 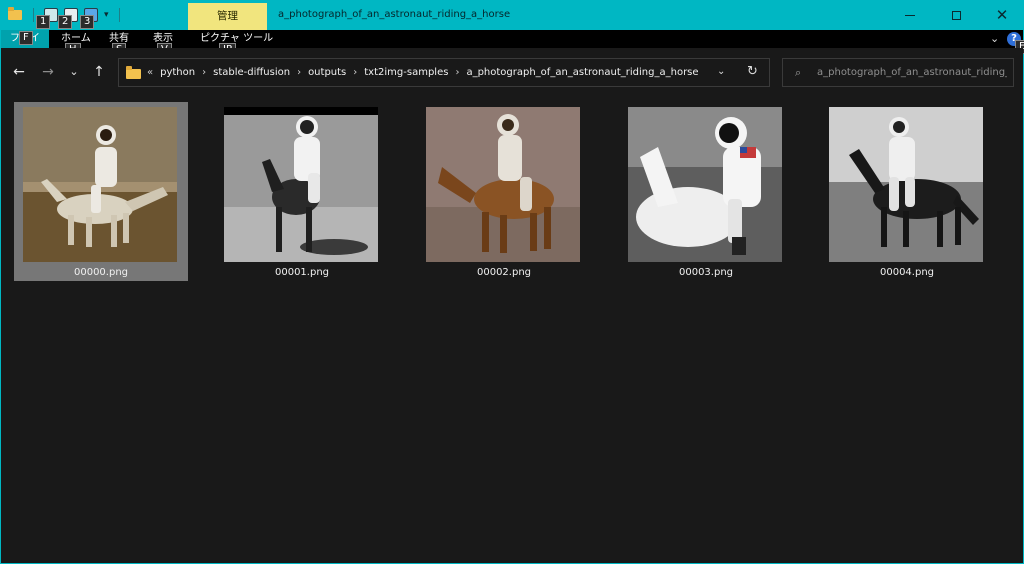 I want to click on forward-button: →, so click(x=48, y=72).